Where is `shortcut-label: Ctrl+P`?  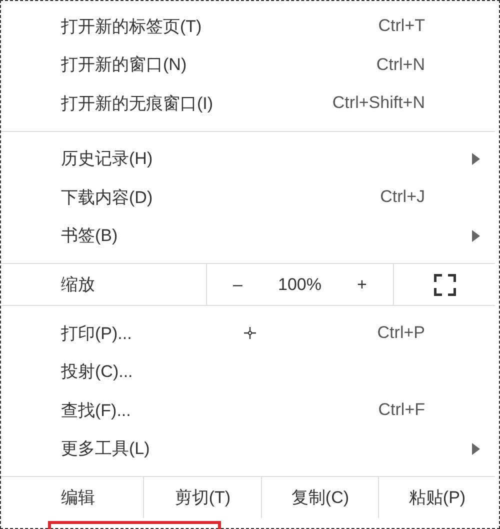 shortcut-label: Ctrl+P is located at coordinates (401, 333).